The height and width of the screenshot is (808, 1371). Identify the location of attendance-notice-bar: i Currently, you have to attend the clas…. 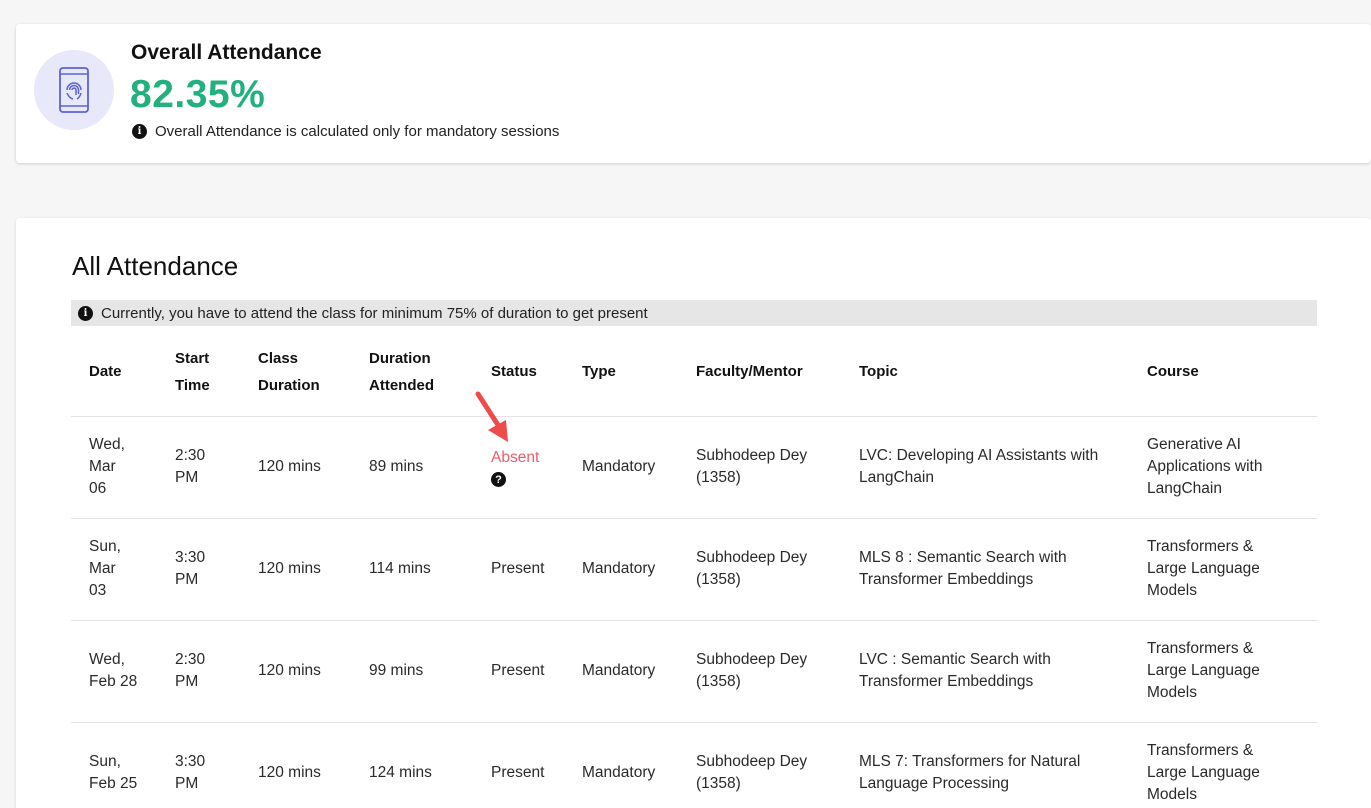
(694, 313).